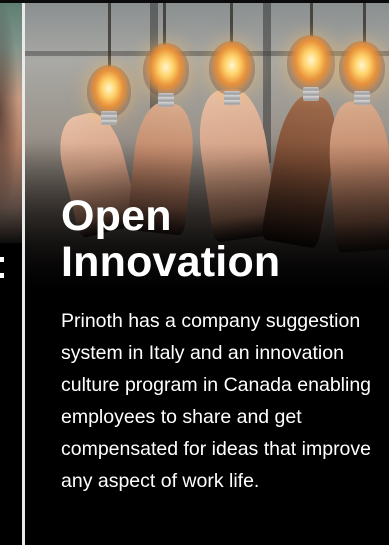  What do you see at coordinates (171, 262) in the screenshot?
I see `card-title-line: Innovation` at bounding box center [171, 262].